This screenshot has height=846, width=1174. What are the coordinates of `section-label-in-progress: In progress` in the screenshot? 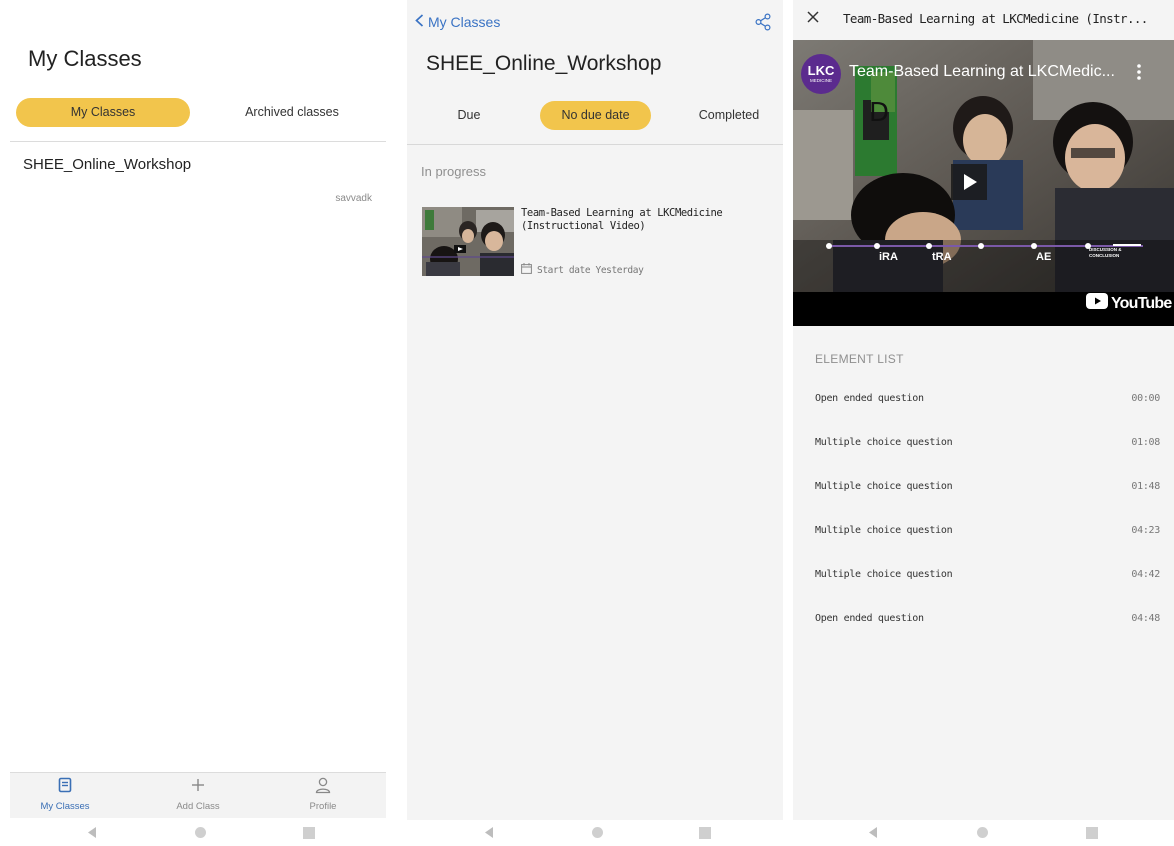 It's located at (454, 171).